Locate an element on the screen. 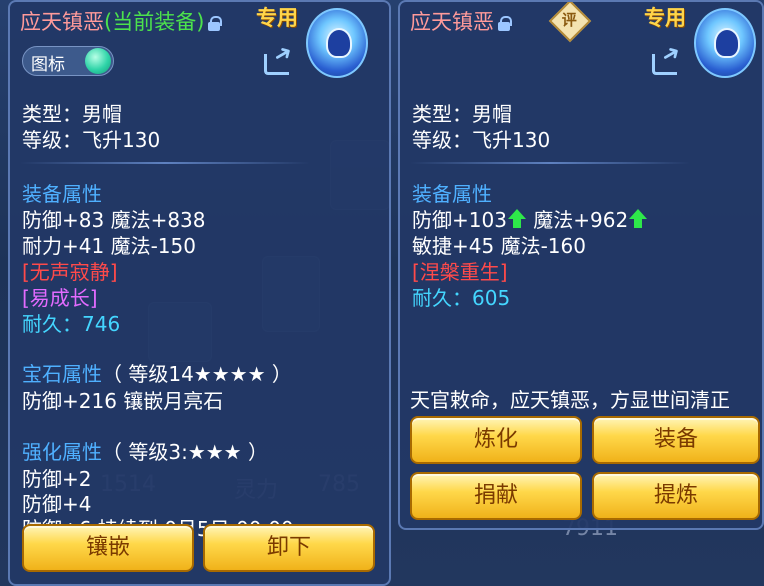 This screenshot has height=586, width=764. gem-attr-title: 宝石属性 is located at coordinates (62, 374).